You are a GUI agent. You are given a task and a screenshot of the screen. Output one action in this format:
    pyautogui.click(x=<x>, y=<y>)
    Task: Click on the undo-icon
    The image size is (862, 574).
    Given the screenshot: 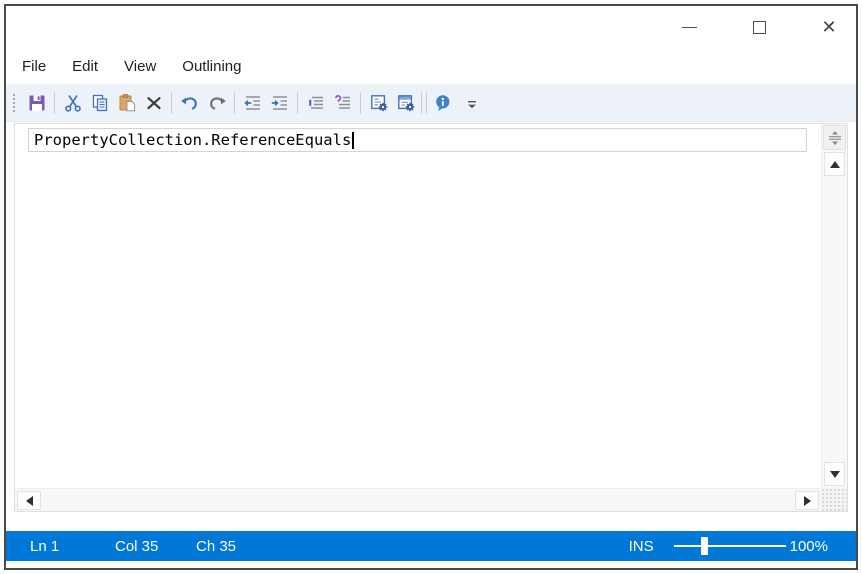 What is the action you would take?
    pyautogui.click(x=188, y=103)
    